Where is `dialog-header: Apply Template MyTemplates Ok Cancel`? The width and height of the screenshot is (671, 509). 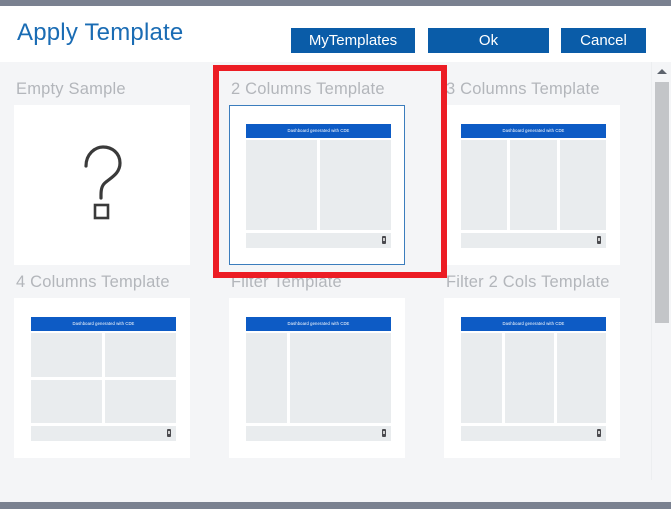 dialog-header: Apply Template MyTemplates Ok Cancel is located at coordinates (335, 34).